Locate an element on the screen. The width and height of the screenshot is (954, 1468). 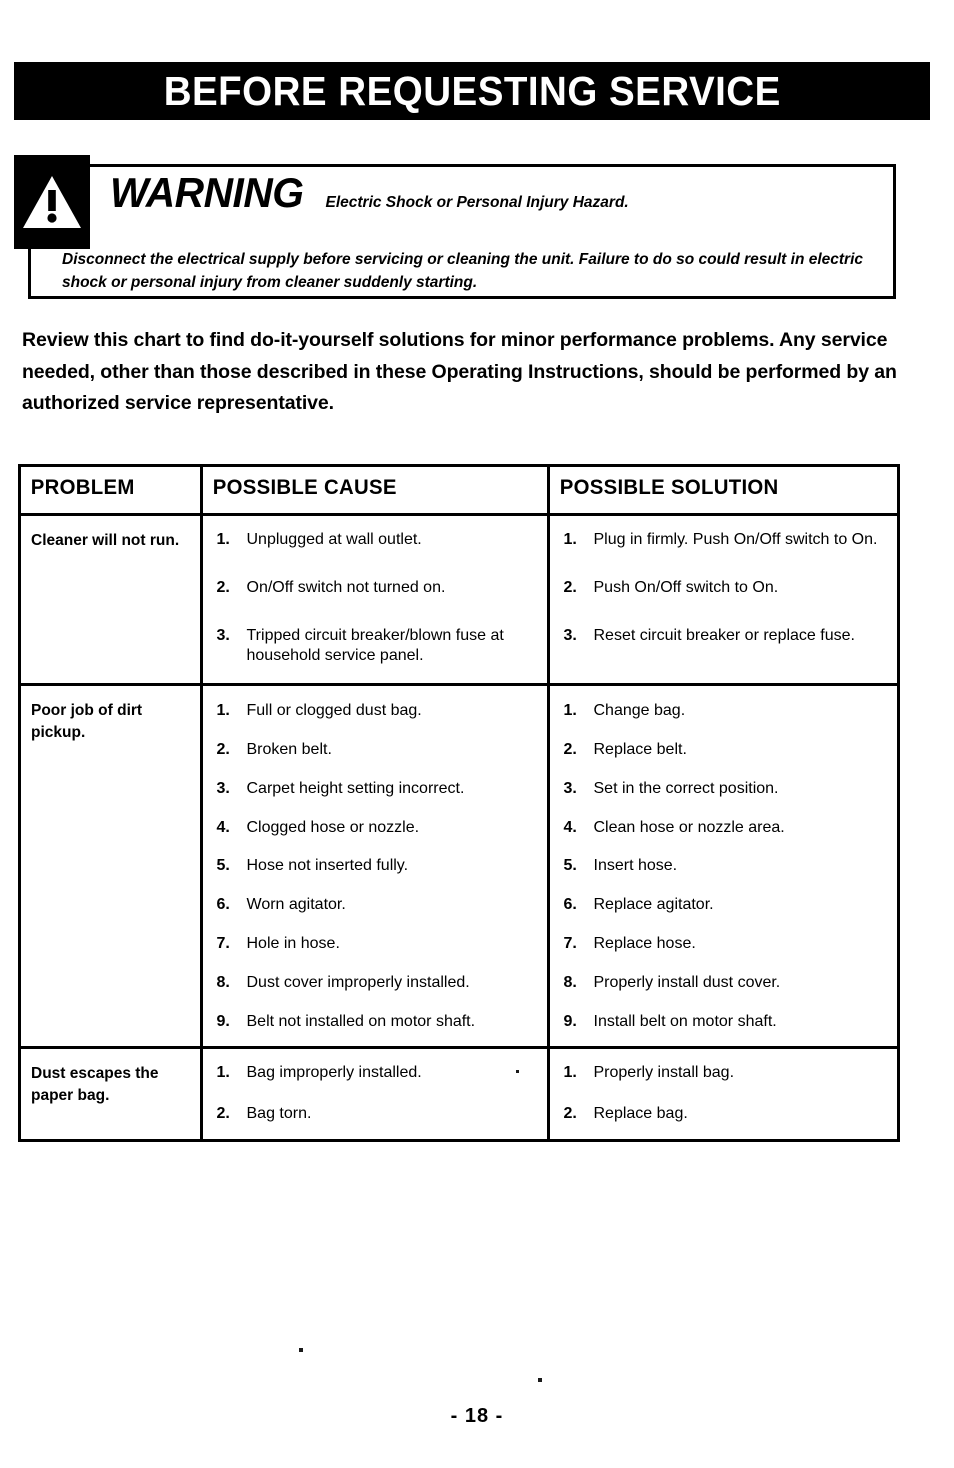
problem-cell: Poor job of dirt pickup. is located at coordinates (112, 867).